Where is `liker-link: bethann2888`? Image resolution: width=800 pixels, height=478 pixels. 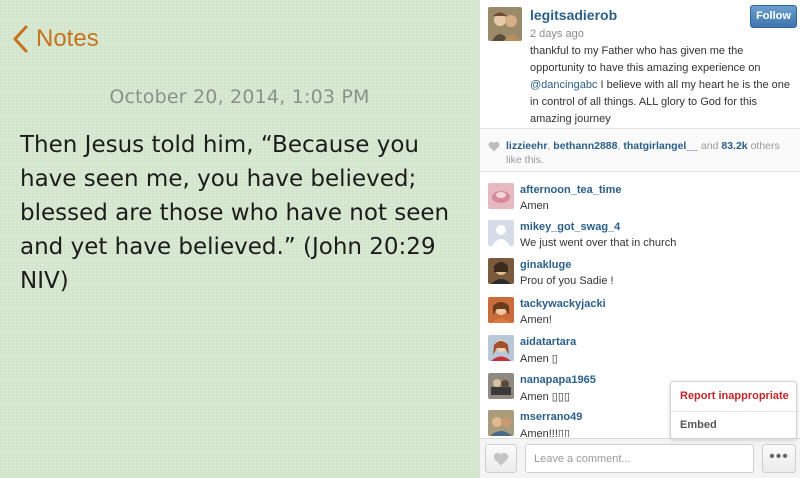
liker-link: bethann2888 is located at coordinates (585, 146).